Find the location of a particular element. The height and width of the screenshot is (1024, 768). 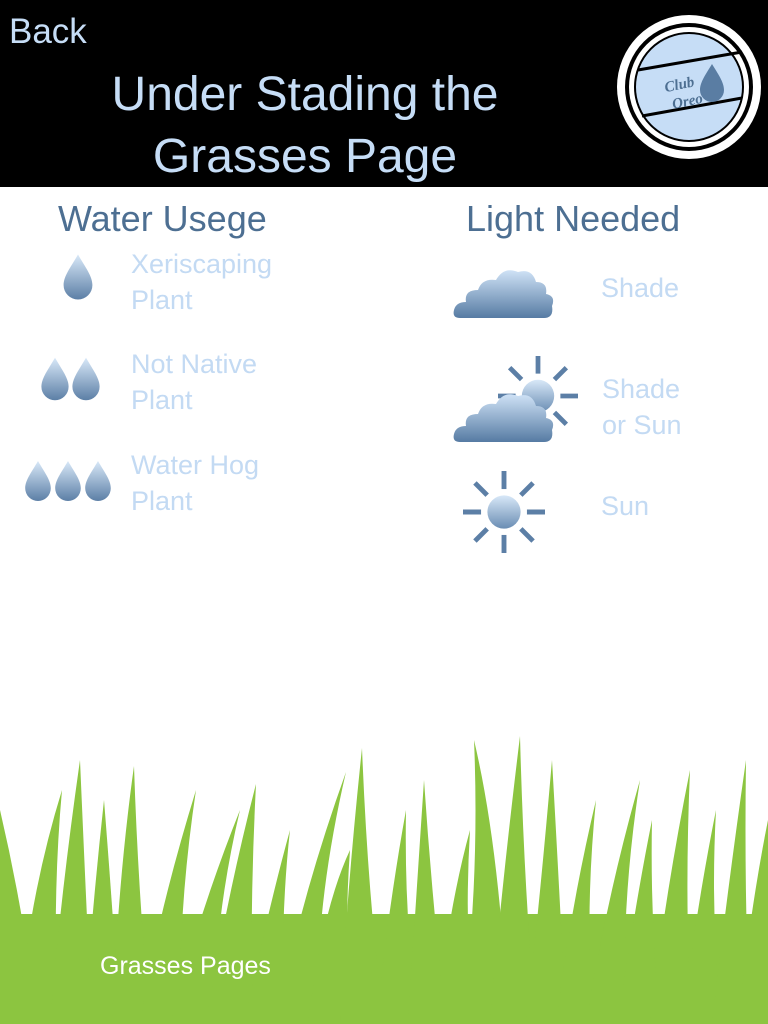

page-title-line-2: Grasses Page is located at coordinates (305, 156).